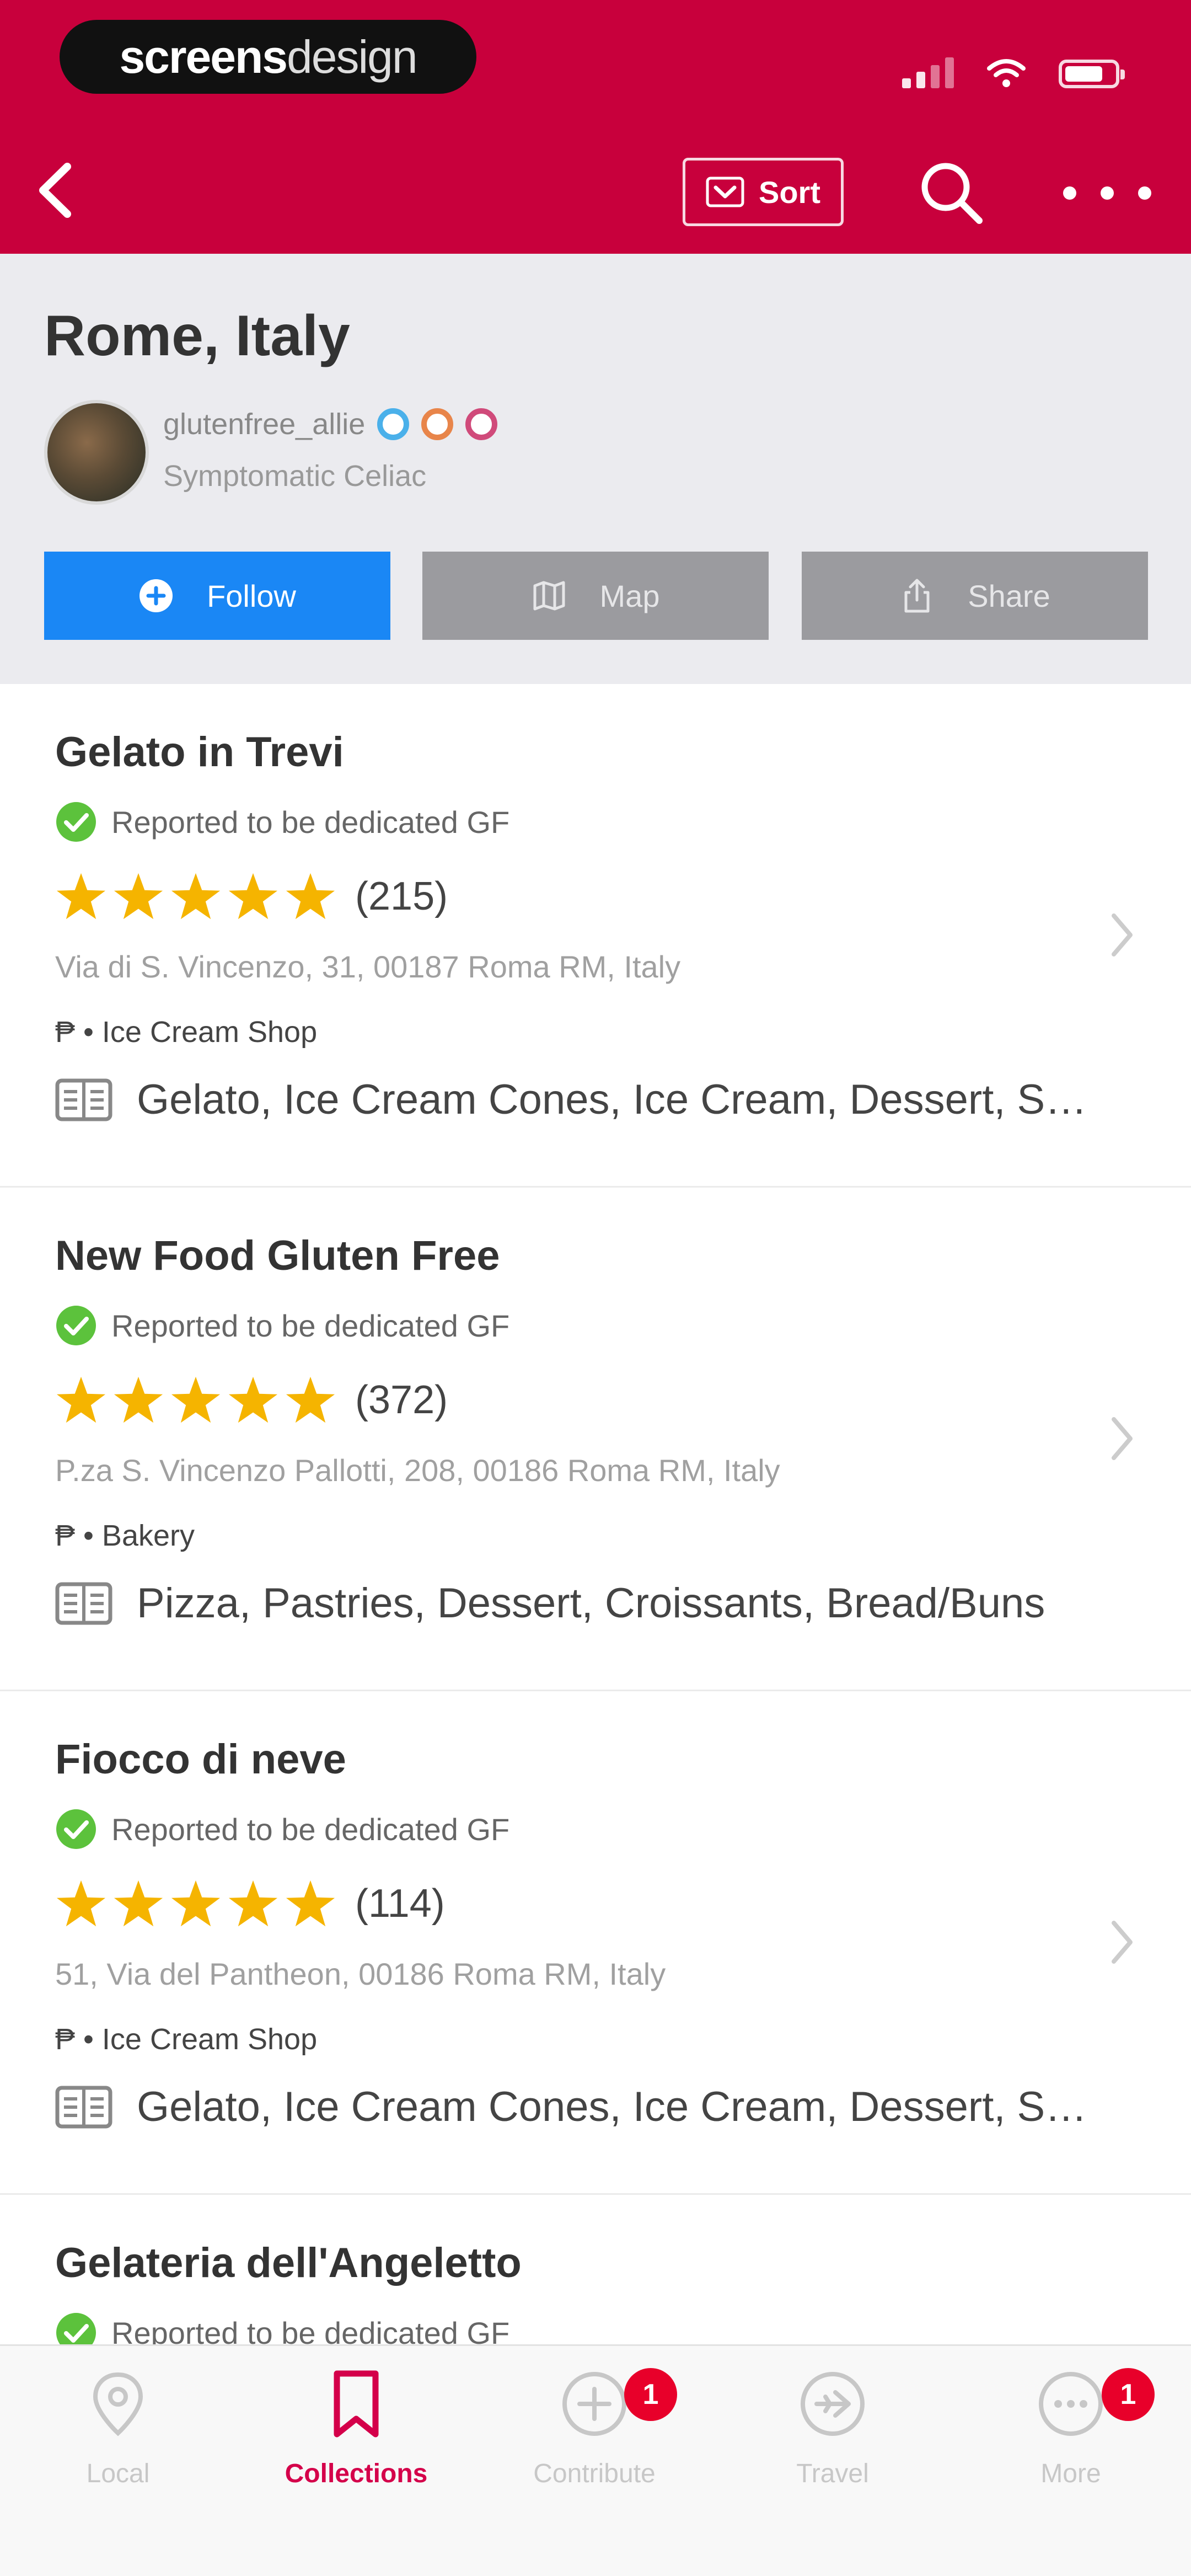 This screenshot has width=1191, height=2576. Describe the element at coordinates (1070, 2473) in the screenshot. I see `tab-label-more: More` at that location.